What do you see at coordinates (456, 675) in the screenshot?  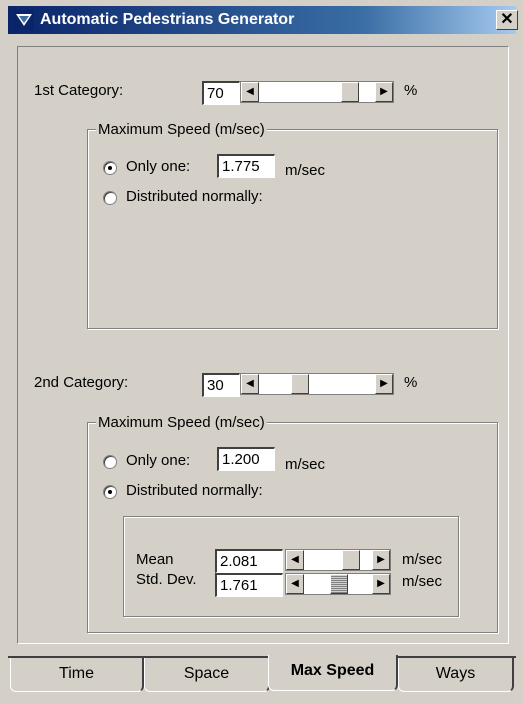 I see `tab-ways: Ways` at bounding box center [456, 675].